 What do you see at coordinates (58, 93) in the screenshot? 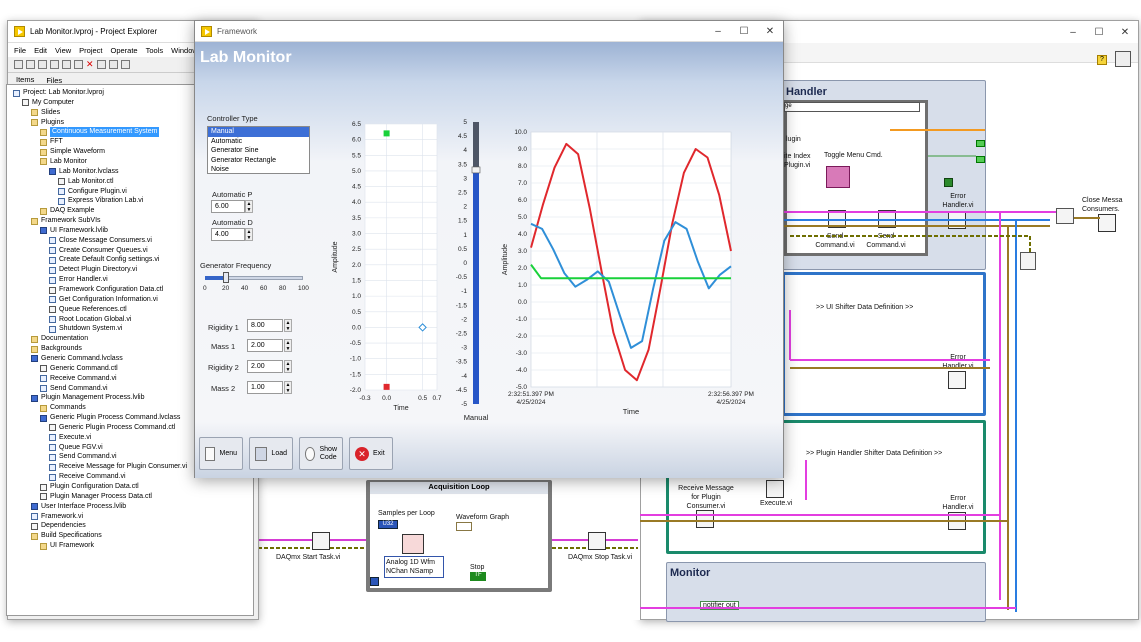
I see `tree-item: Project: Lab Monitor.lvproj` at bounding box center [58, 93].